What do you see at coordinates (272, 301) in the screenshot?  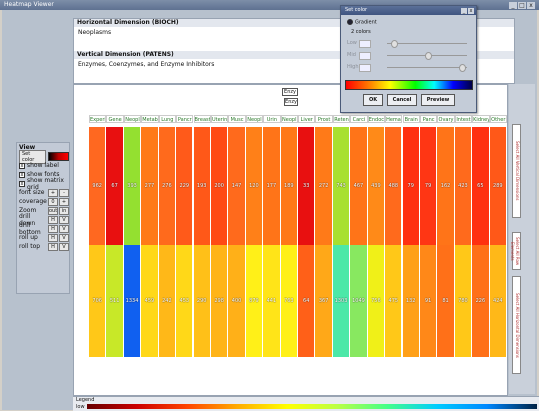 I see `heatmap-cell: 441` at bounding box center [272, 301].